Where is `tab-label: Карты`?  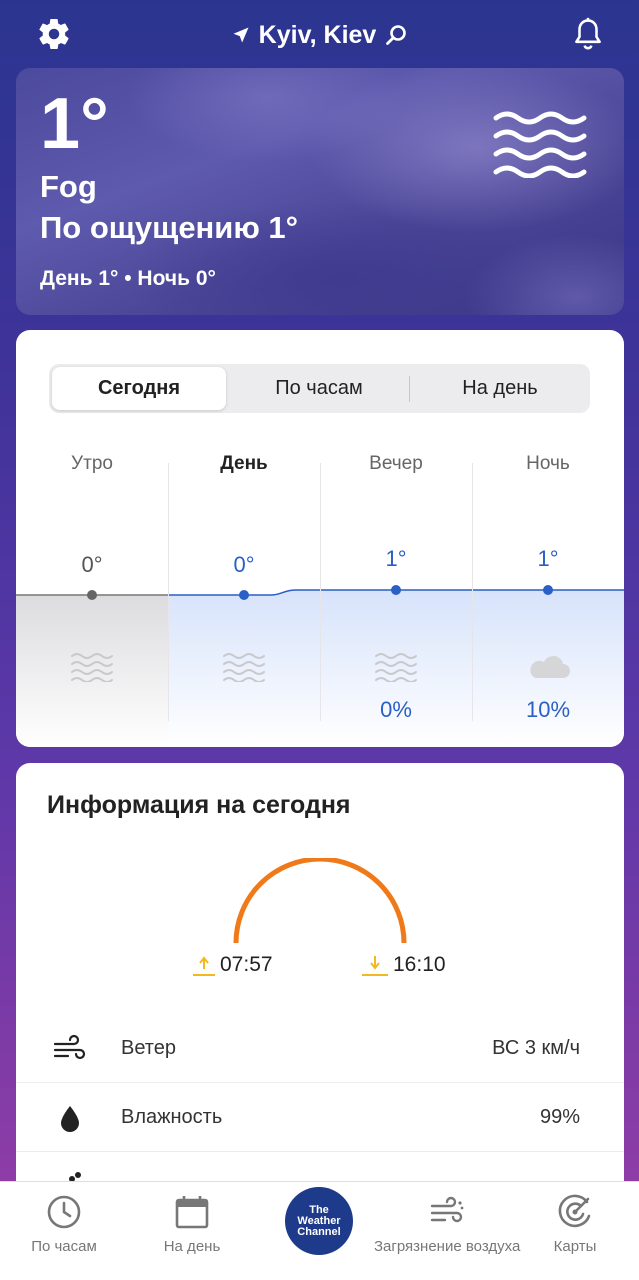 tab-label: Карты is located at coordinates (575, 1246).